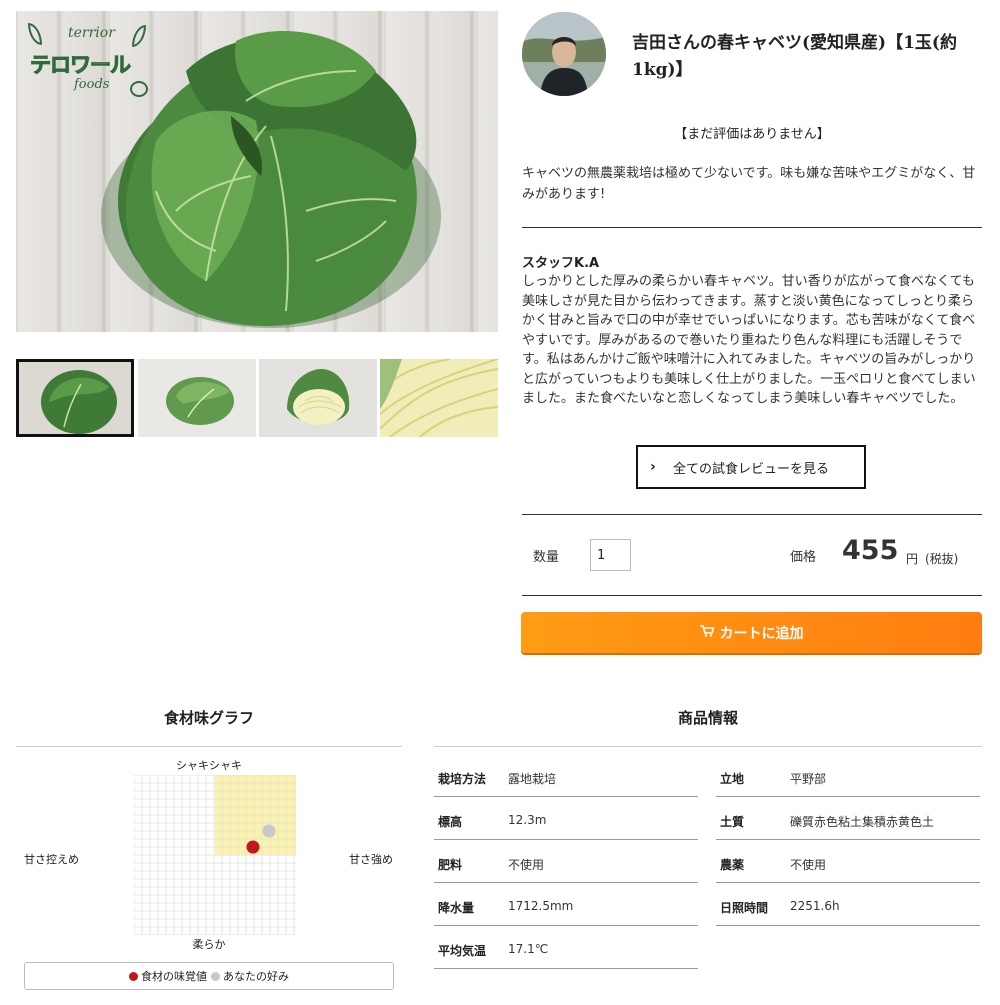  Describe the element at coordinates (253, 847) in the screenshot. I see `ingredient-point` at that location.